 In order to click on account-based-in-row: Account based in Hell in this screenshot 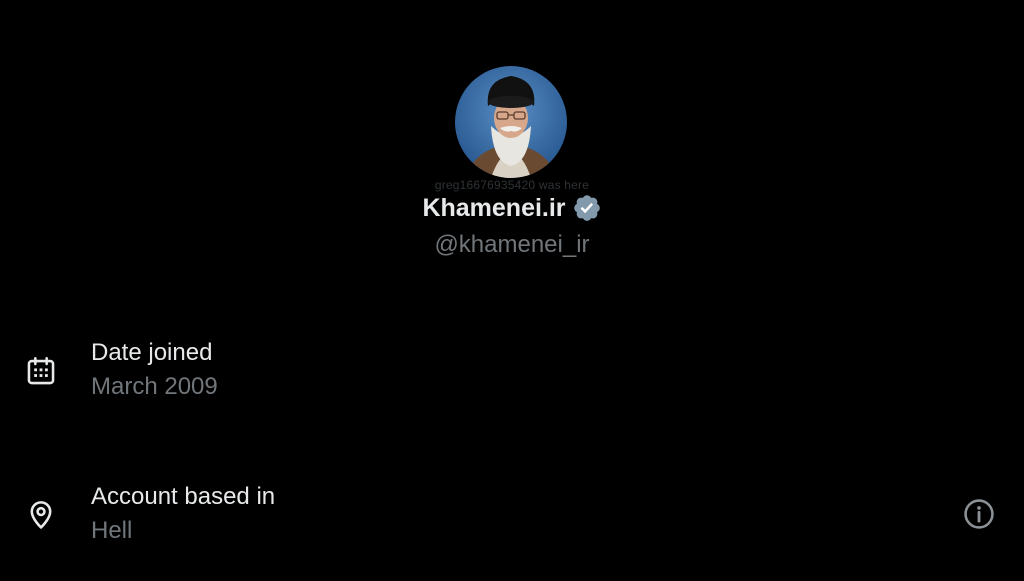, I will do `click(512, 515)`.